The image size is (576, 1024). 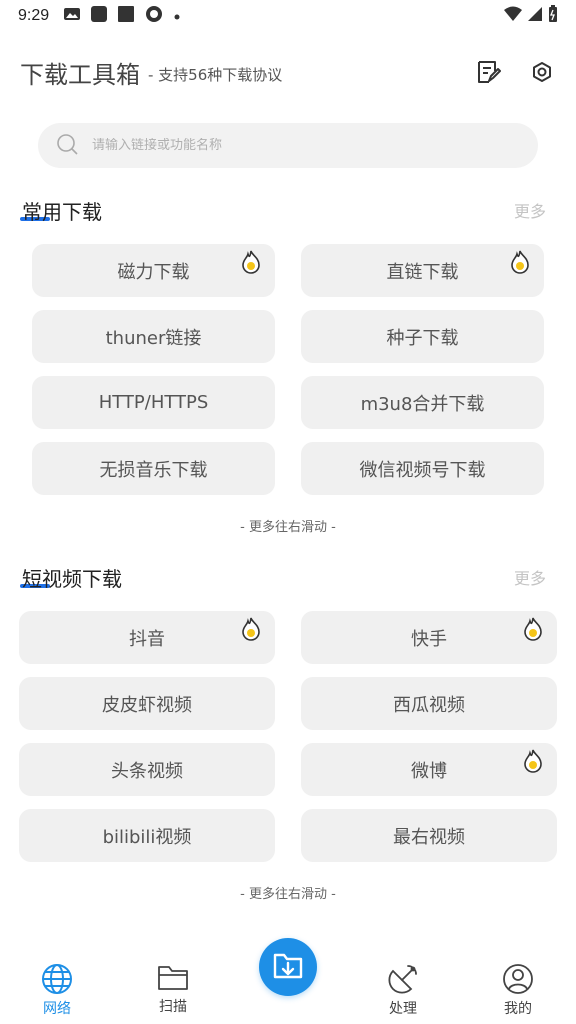 What do you see at coordinates (292, 145) in the screenshot?
I see `search-input` at bounding box center [292, 145].